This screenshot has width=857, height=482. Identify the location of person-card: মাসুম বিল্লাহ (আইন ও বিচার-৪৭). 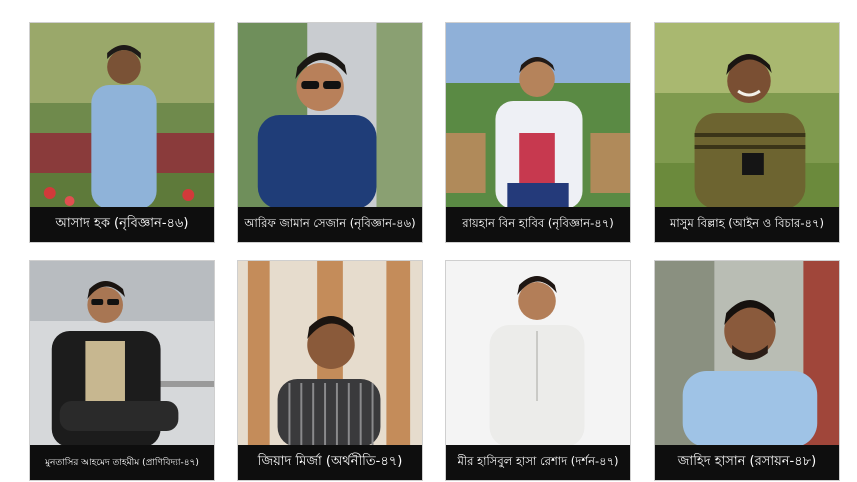
(747, 132).